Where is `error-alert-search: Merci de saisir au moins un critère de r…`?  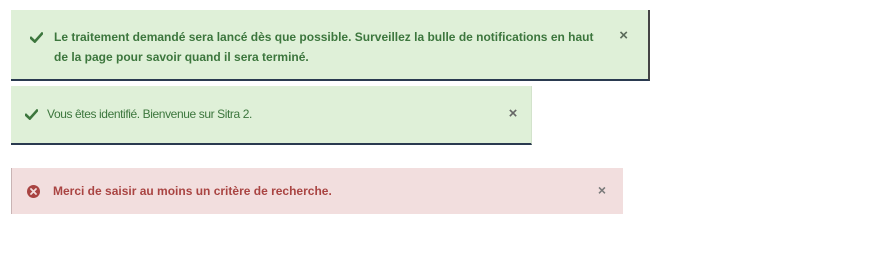 error-alert-search: Merci de saisir au moins un critère de r… is located at coordinates (317, 191).